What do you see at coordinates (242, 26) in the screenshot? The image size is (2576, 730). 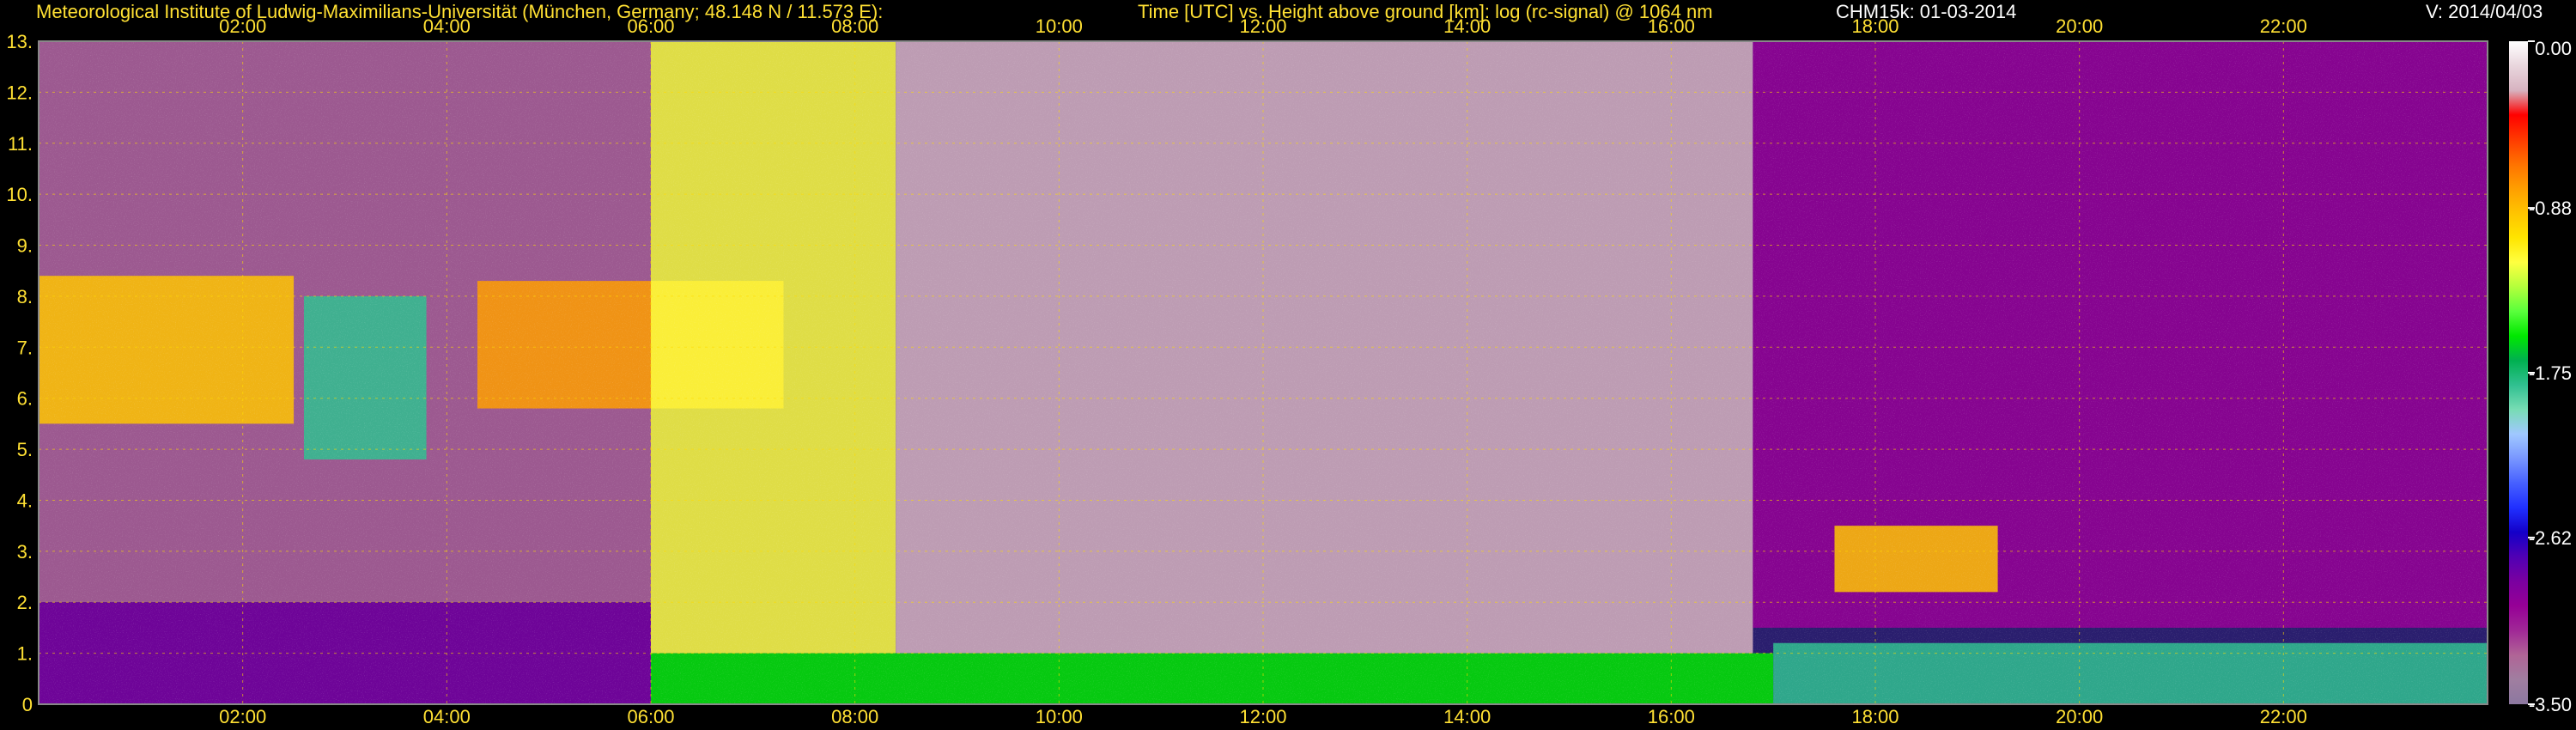 I see `x-tick-label-top: 02:00` at bounding box center [242, 26].